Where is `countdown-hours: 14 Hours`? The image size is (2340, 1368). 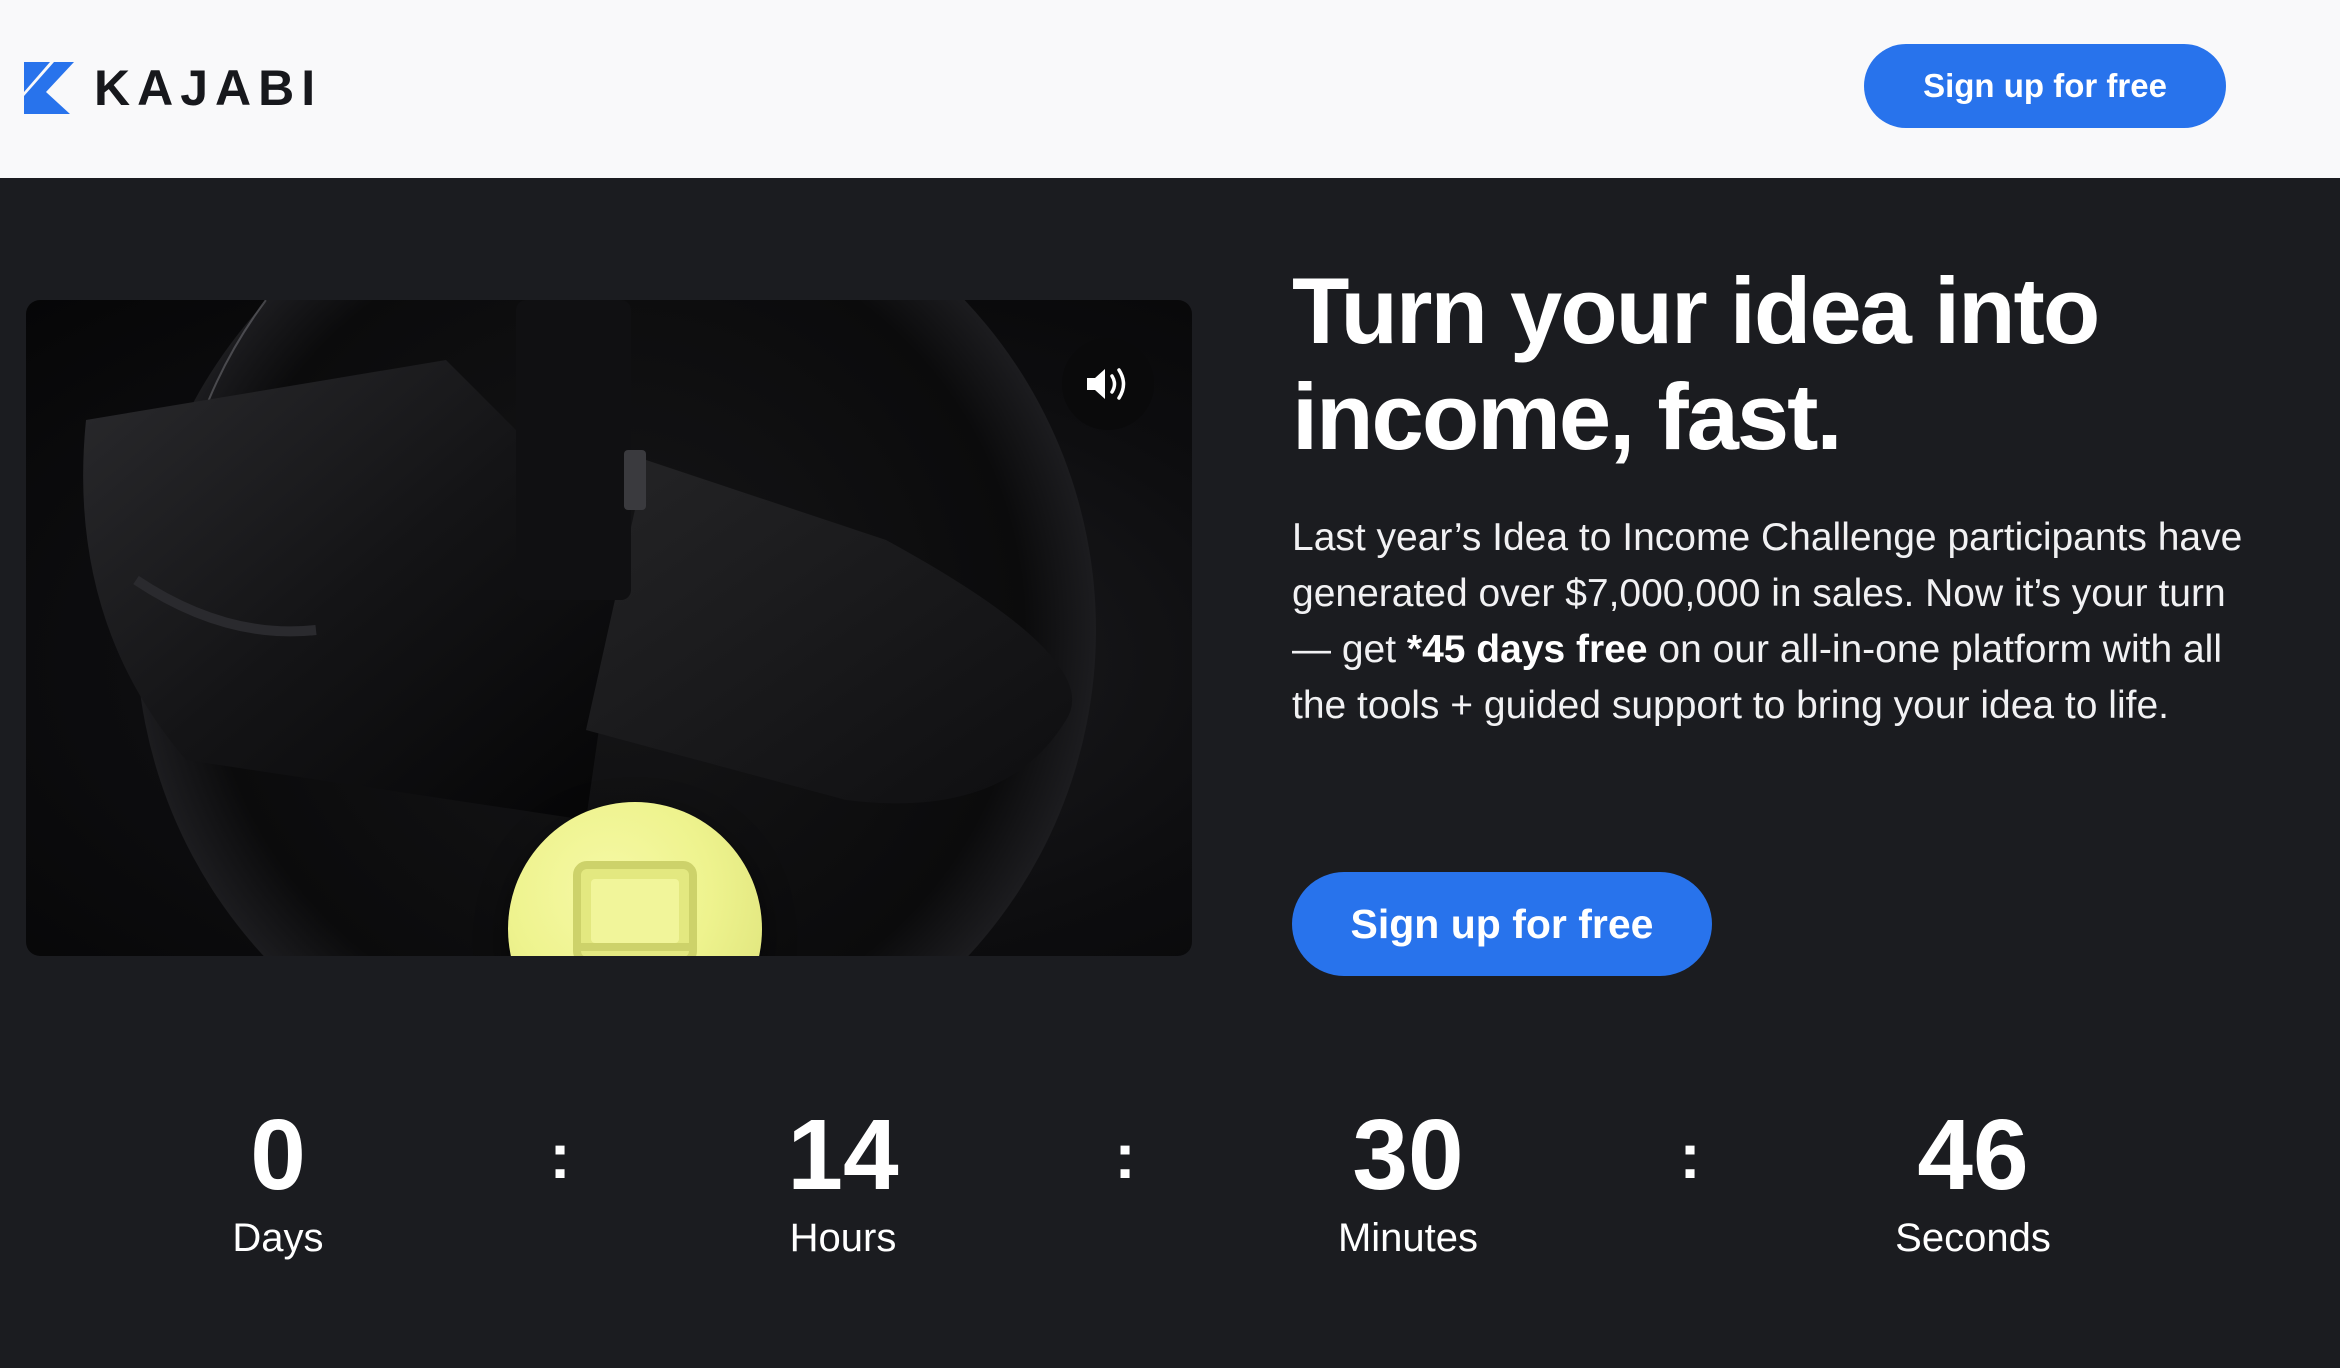
countdown-hours: 14 Hours is located at coordinates (843, 1181).